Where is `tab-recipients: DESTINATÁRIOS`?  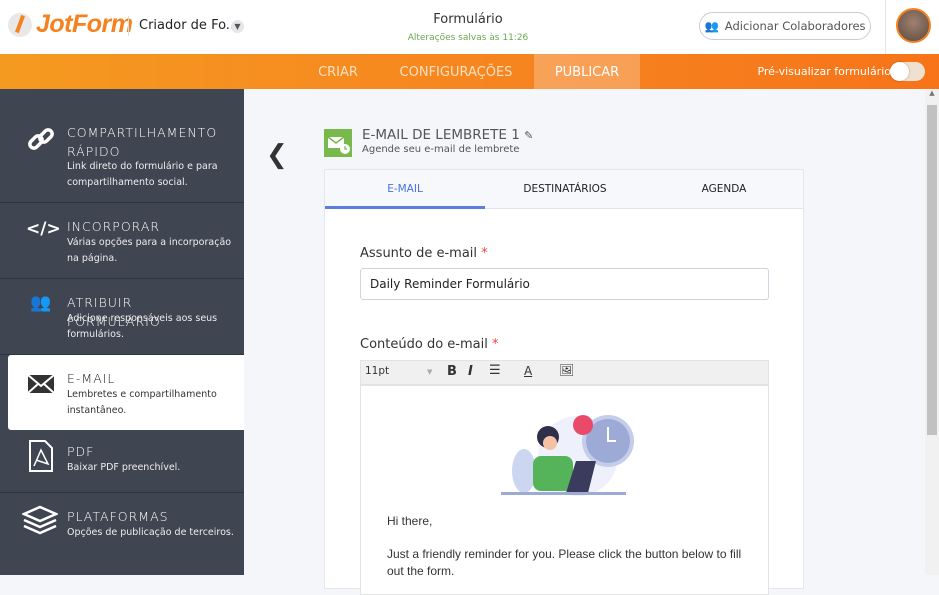 tab-recipients: DESTINATÁRIOS is located at coordinates (565, 189).